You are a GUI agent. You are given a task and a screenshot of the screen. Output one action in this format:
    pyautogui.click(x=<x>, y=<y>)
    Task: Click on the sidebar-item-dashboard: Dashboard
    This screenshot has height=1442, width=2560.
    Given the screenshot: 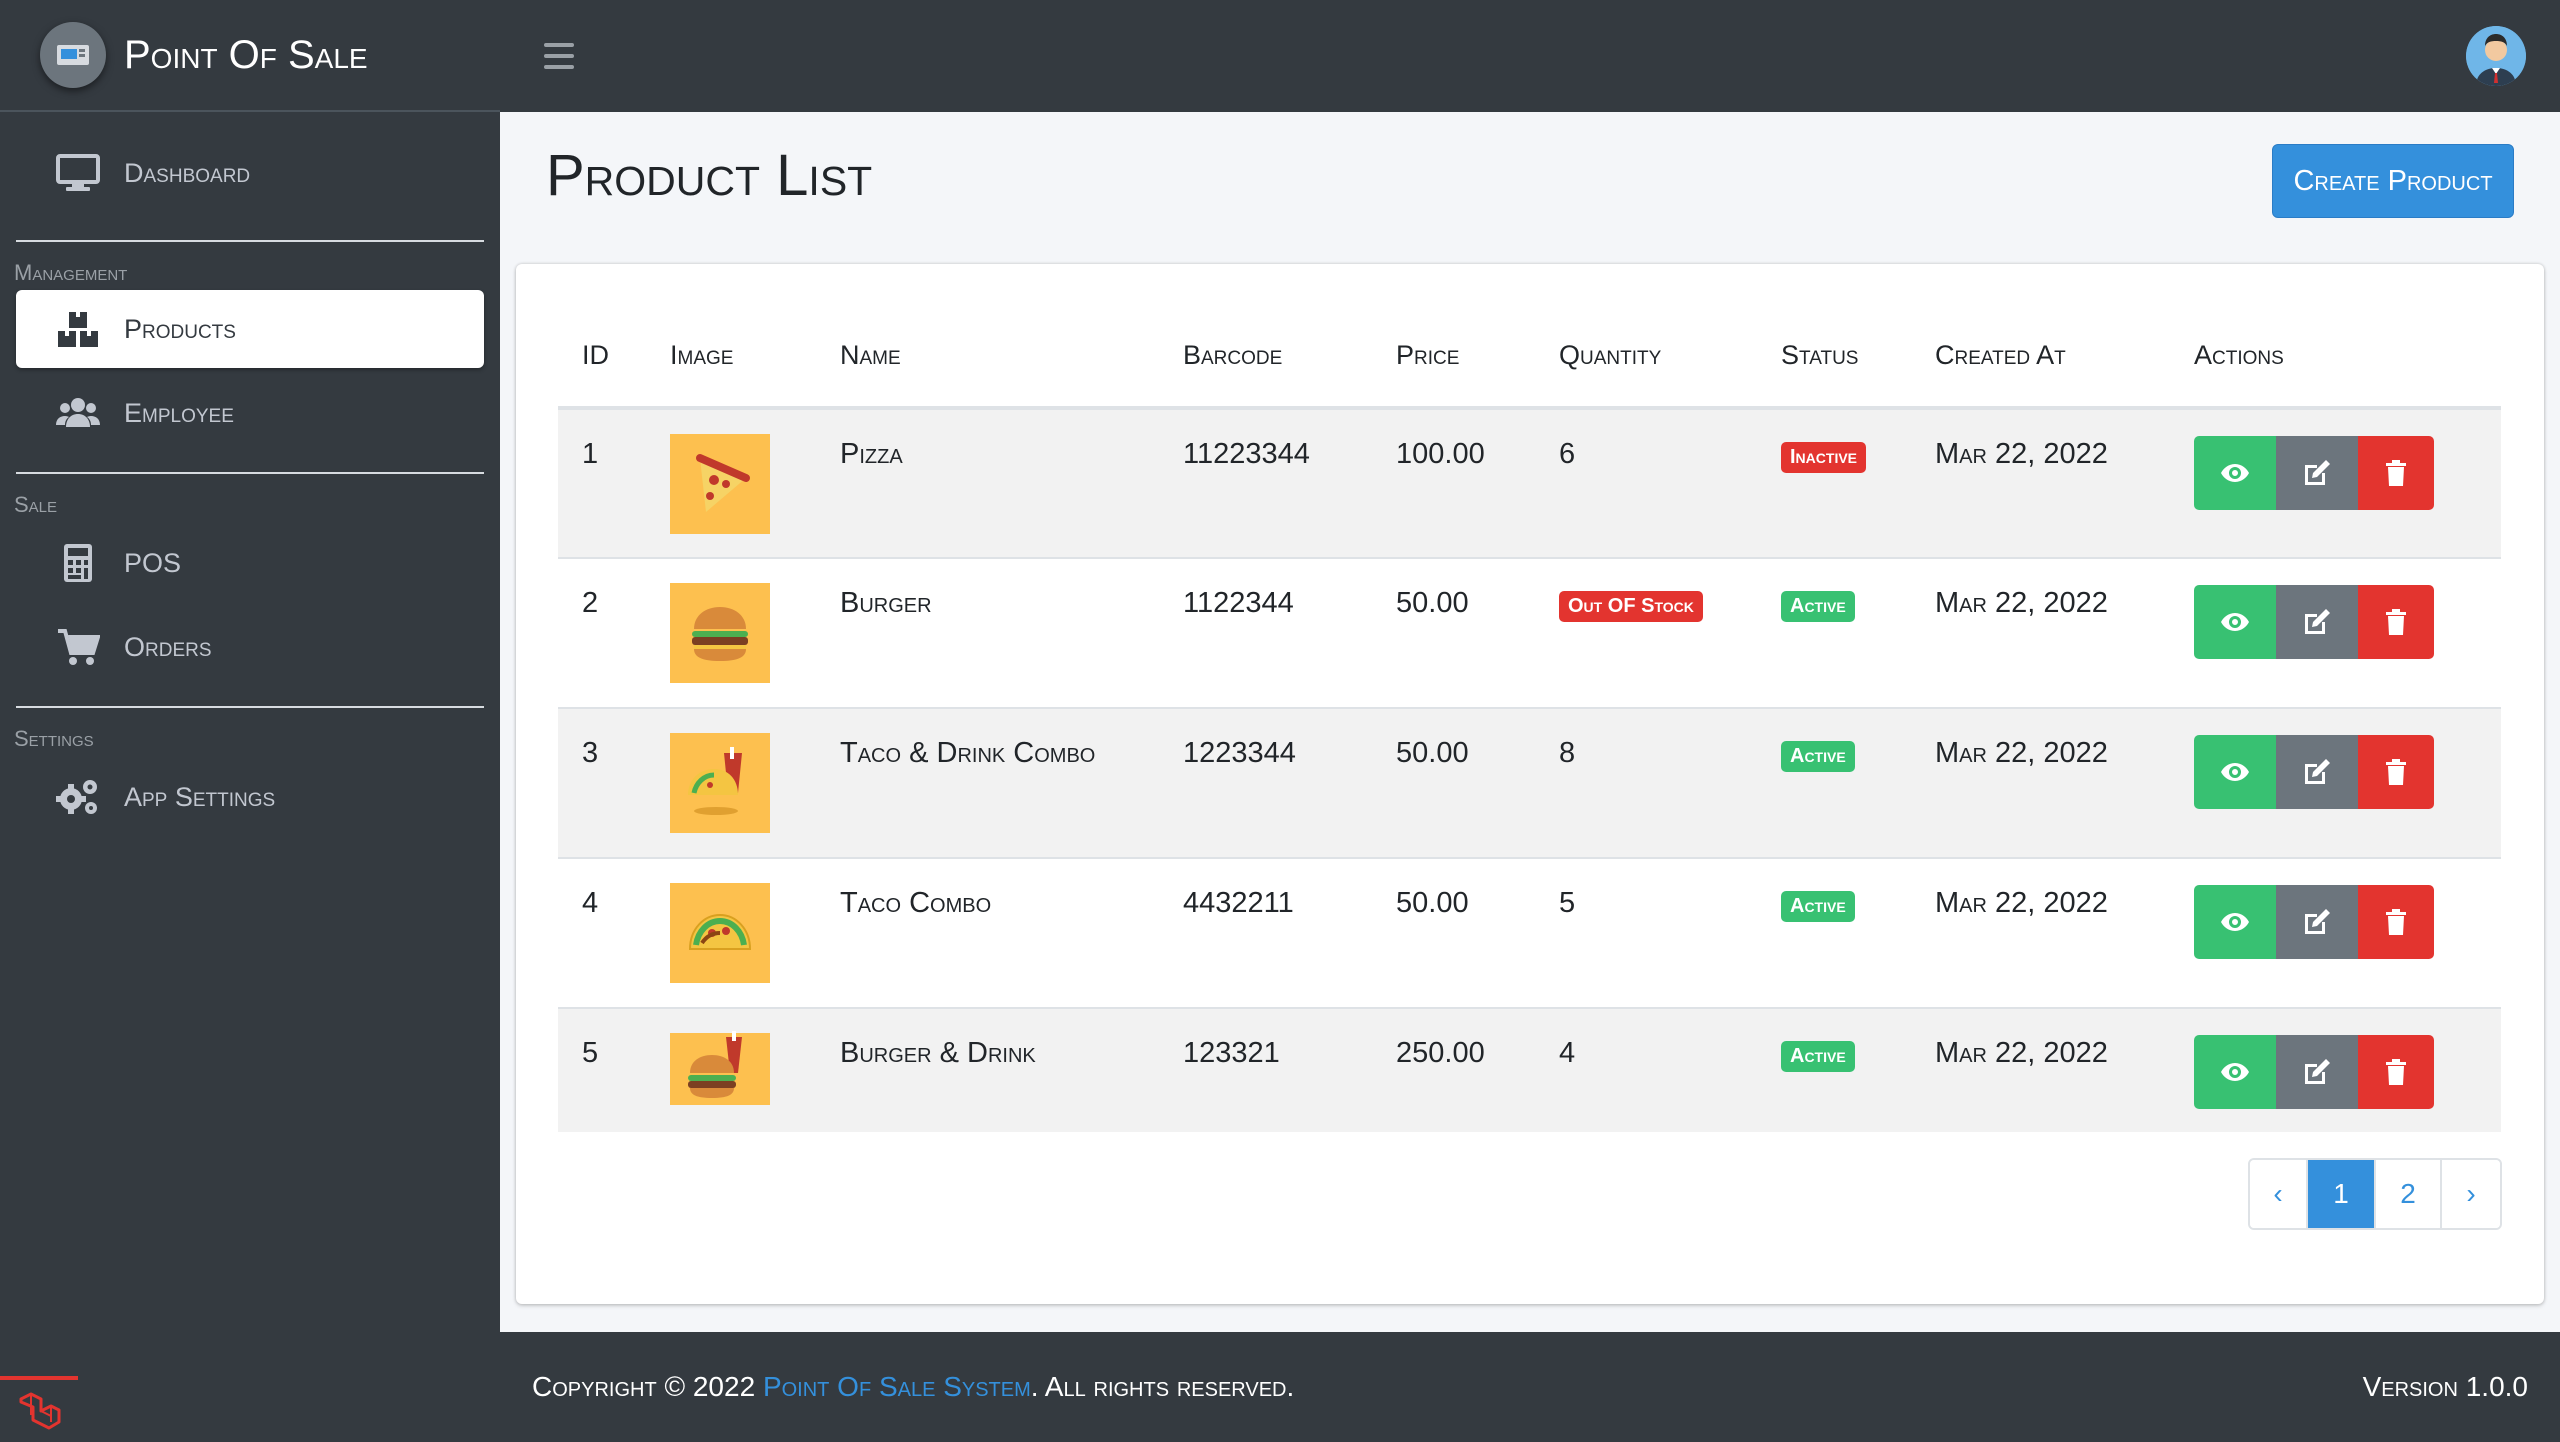 What is the action you would take?
    pyautogui.click(x=250, y=173)
    